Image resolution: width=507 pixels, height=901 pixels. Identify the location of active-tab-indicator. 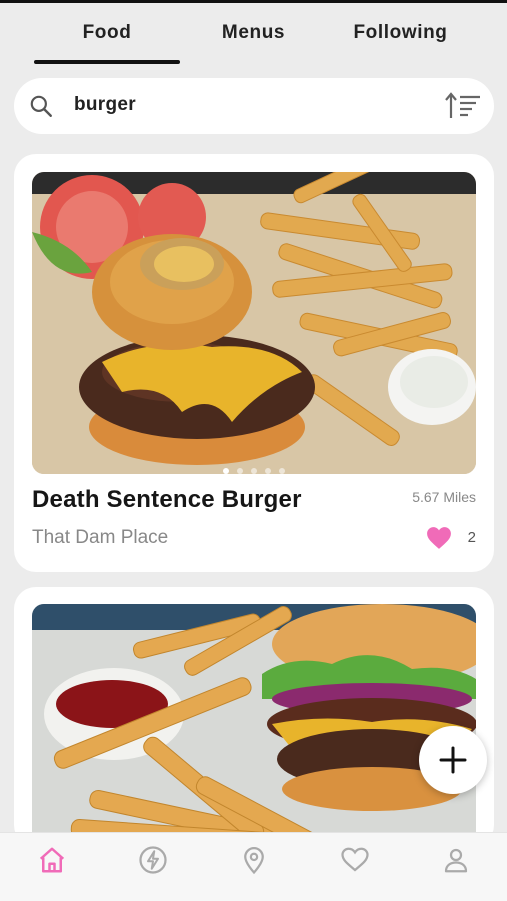
(107, 62).